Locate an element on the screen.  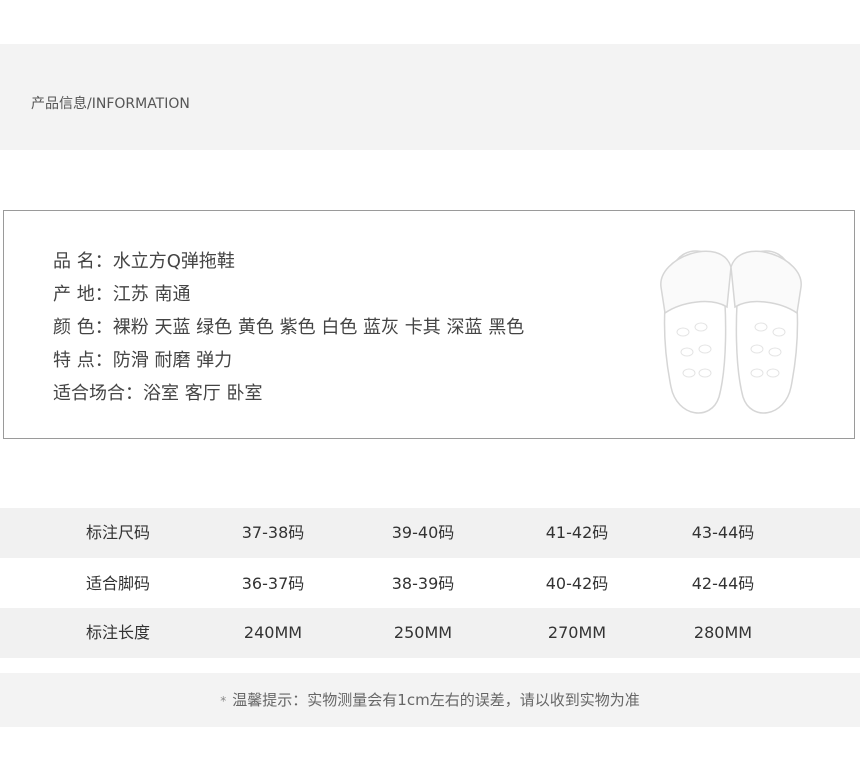
product-colors-line: 颜 色：裸粉 天蓝 绿色 黄色 紫色 白色 蓝灰 卡其 深蓝 黑色 is located at coordinates (289, 327).